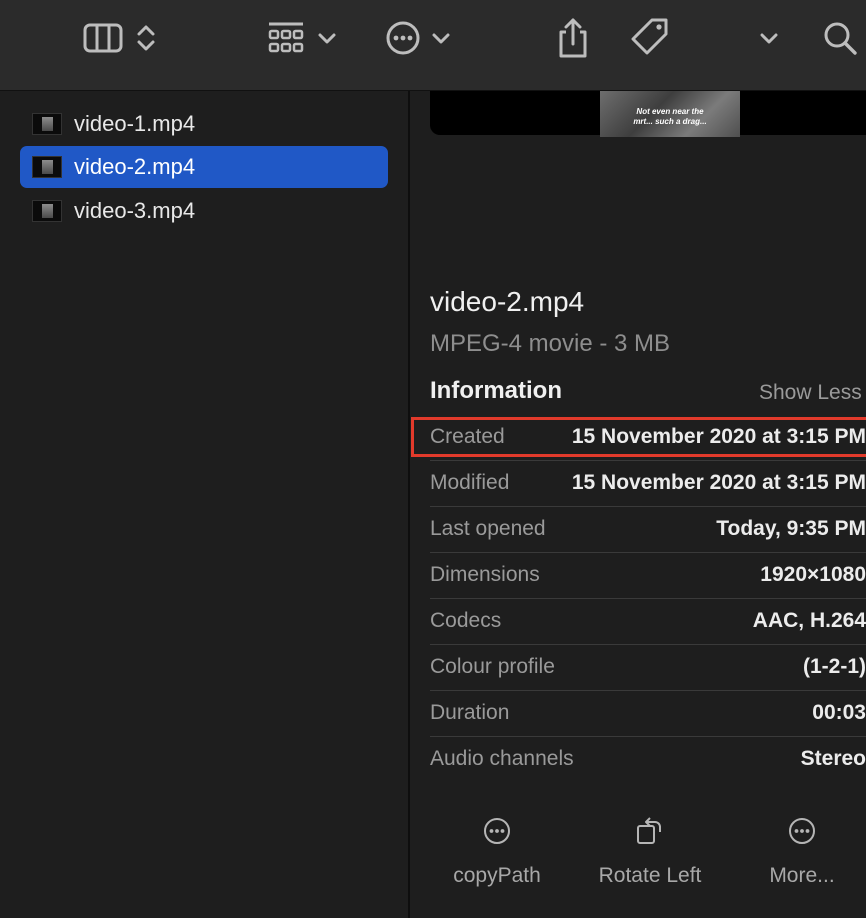 This screenshot has width=866, height=918. What do you see at coordinates (650, 38) in the screenshot?
I see `tag-icon` at bounding box center [650, 38].